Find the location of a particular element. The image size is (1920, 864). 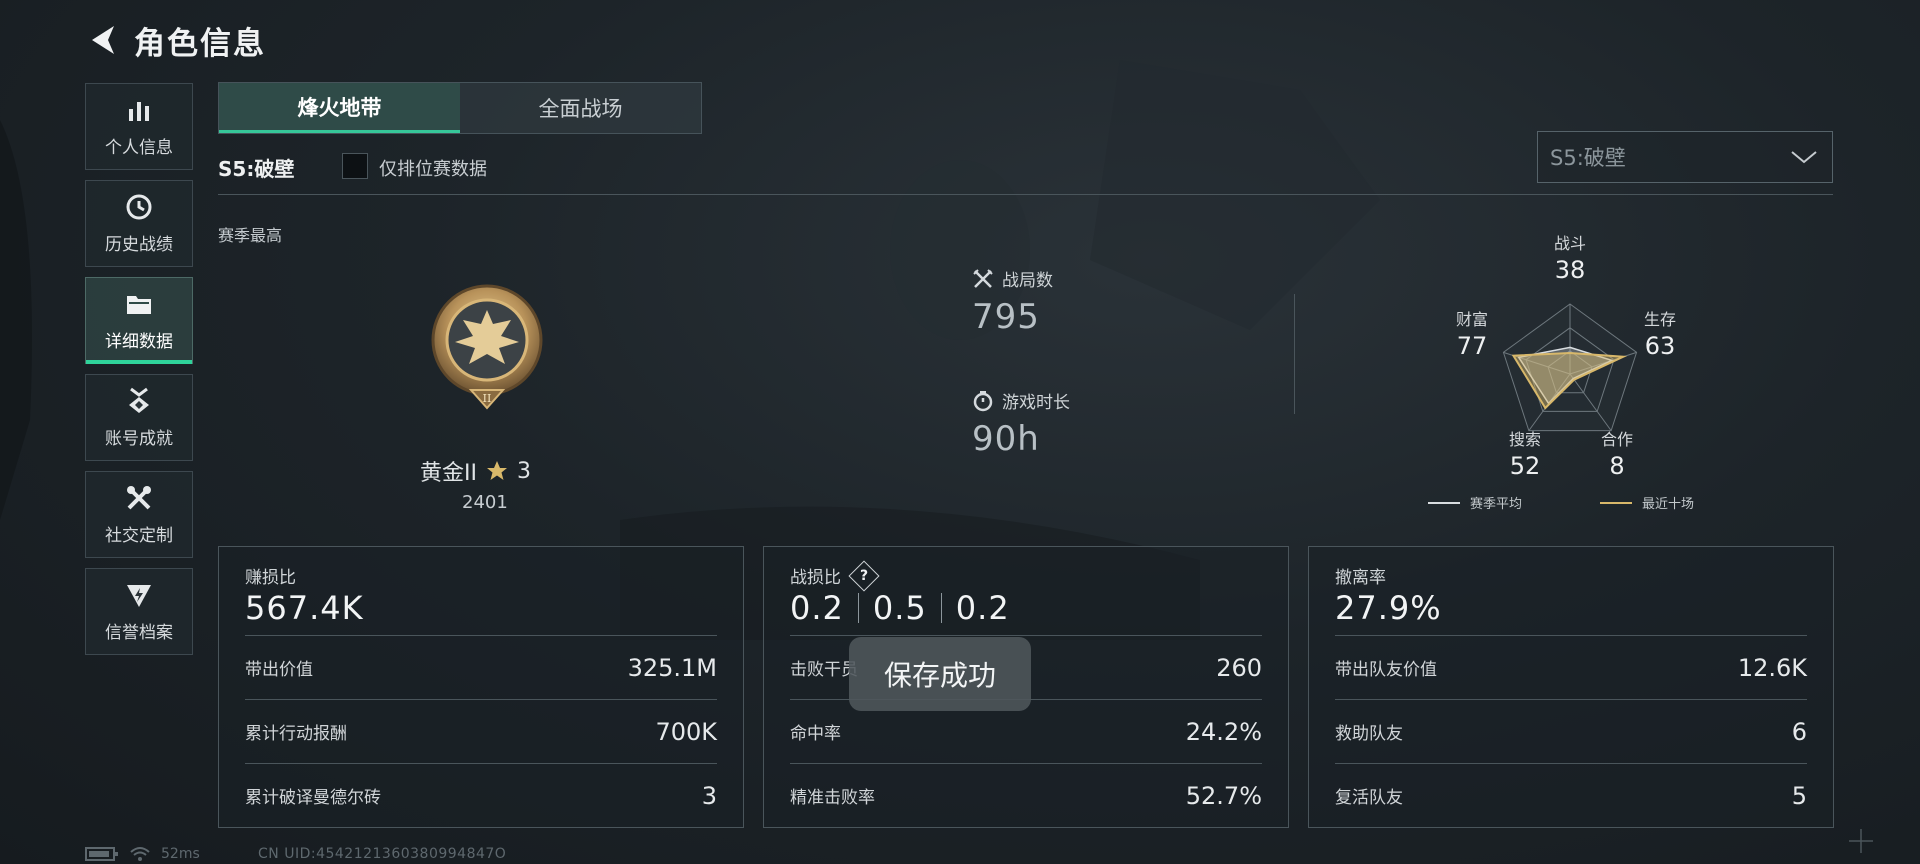

wifi-icon is located at coordinates (140, 854).